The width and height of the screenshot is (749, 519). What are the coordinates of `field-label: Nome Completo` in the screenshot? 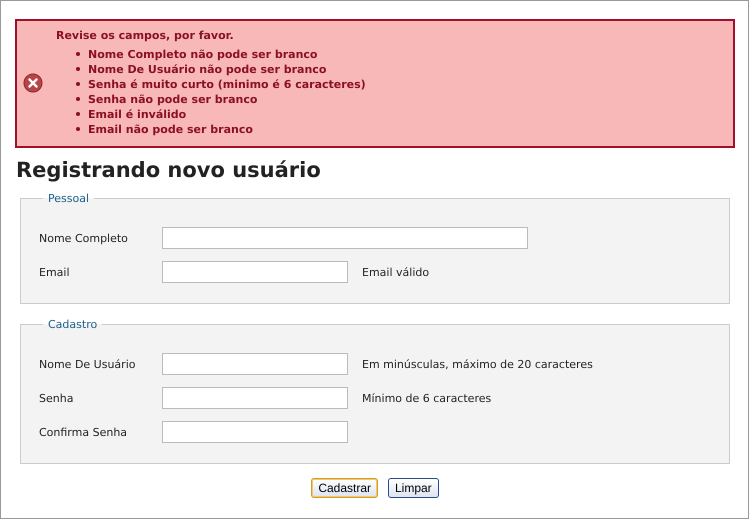 It's located at (84, 238).